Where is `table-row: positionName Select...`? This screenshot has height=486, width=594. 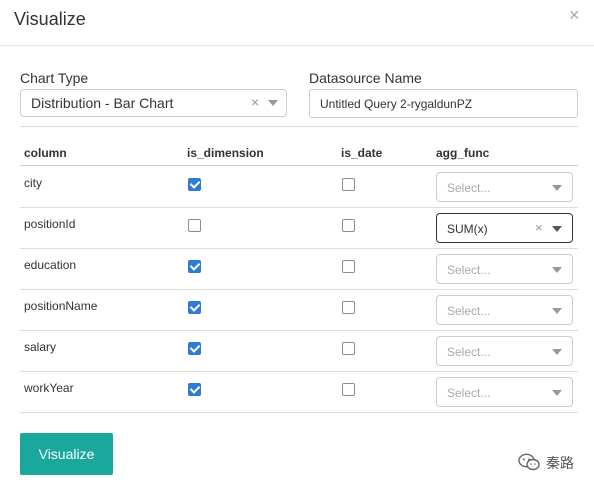 table-row: positionName Select... is located at coordinates (299, 310).